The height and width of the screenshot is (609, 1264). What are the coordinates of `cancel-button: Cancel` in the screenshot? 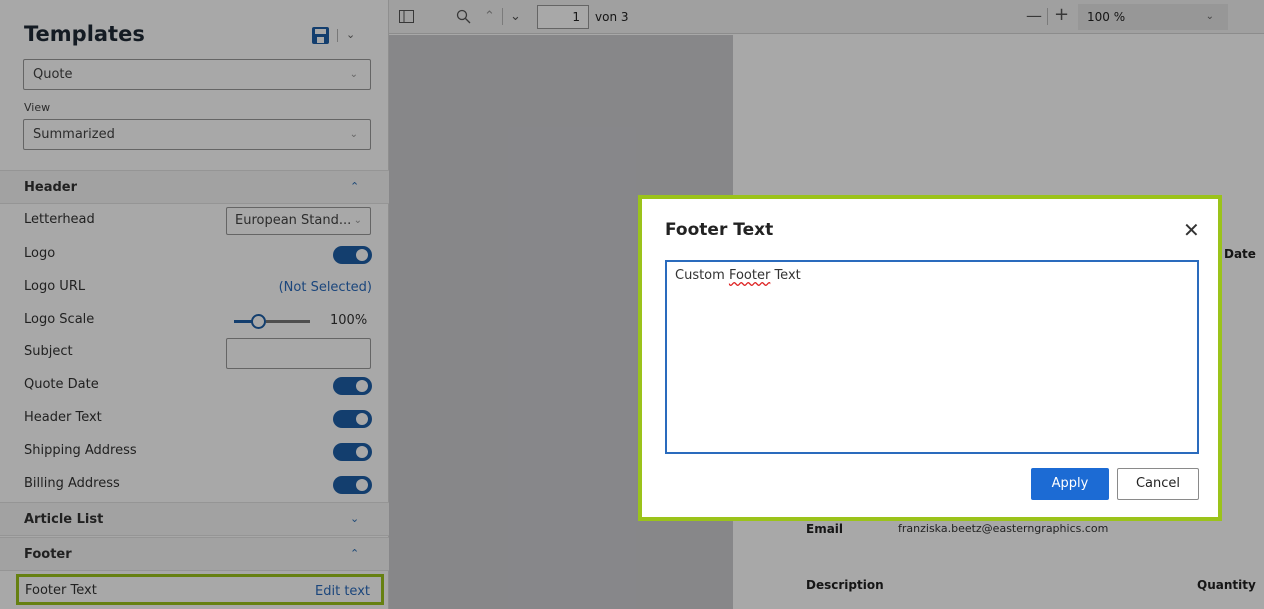 It's located at (1158, 484).